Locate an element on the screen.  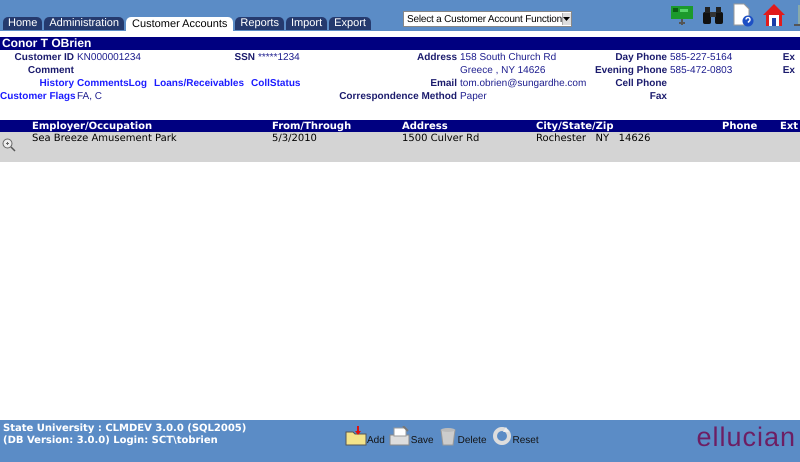
binoculars-icon is located at coordinates (713, 15).